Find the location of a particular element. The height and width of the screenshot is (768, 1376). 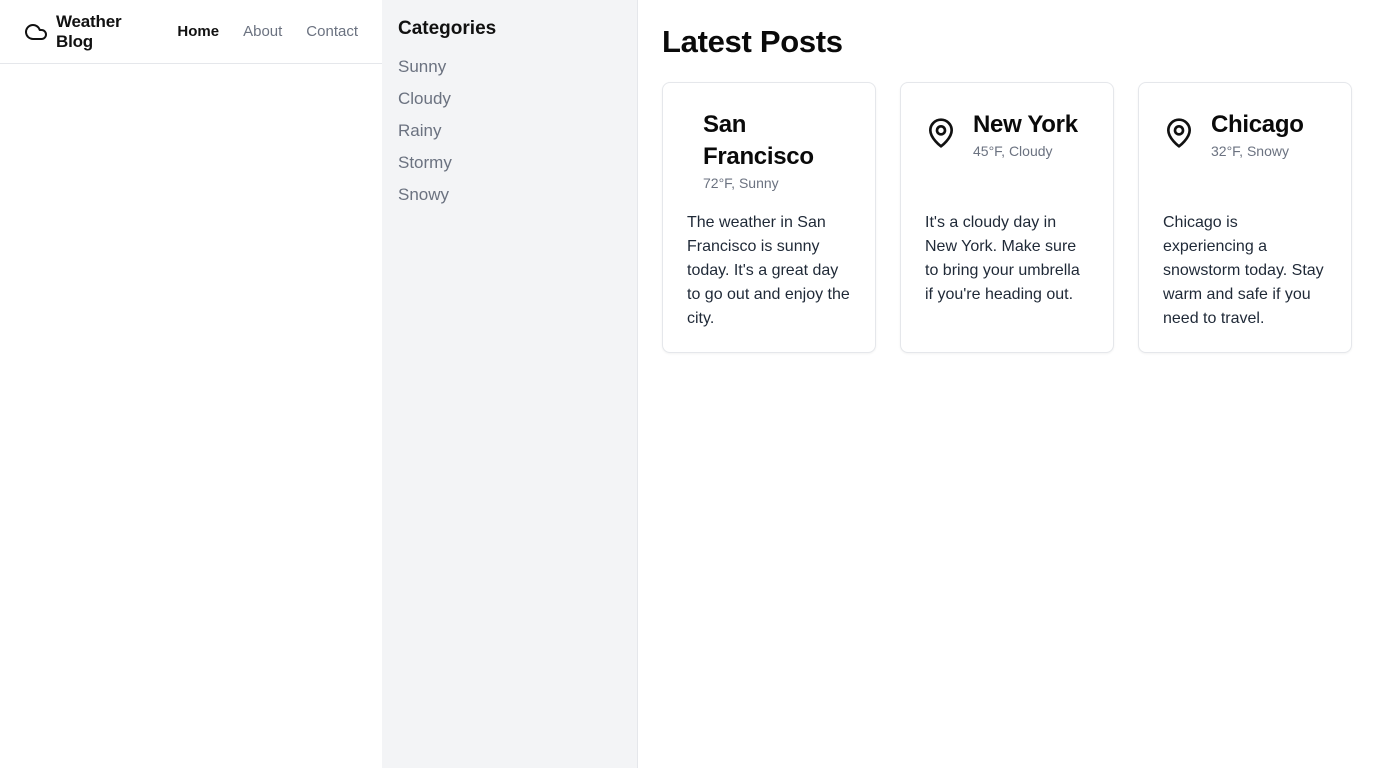

categories-list: Sunny Cloudy Rainy Stormy Snowy is located at coordinates (509, 131).